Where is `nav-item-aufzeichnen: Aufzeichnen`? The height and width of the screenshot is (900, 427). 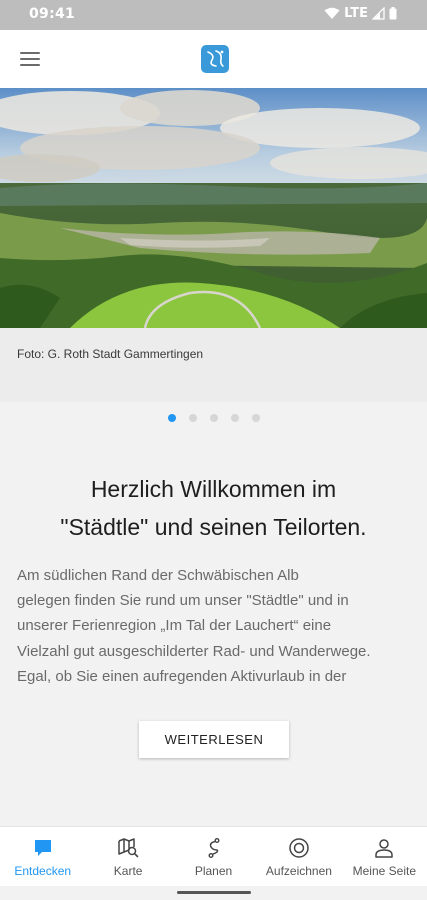 nav-item-aufzeichnen: Aufzeichnen is located at coordinates (298, 856).